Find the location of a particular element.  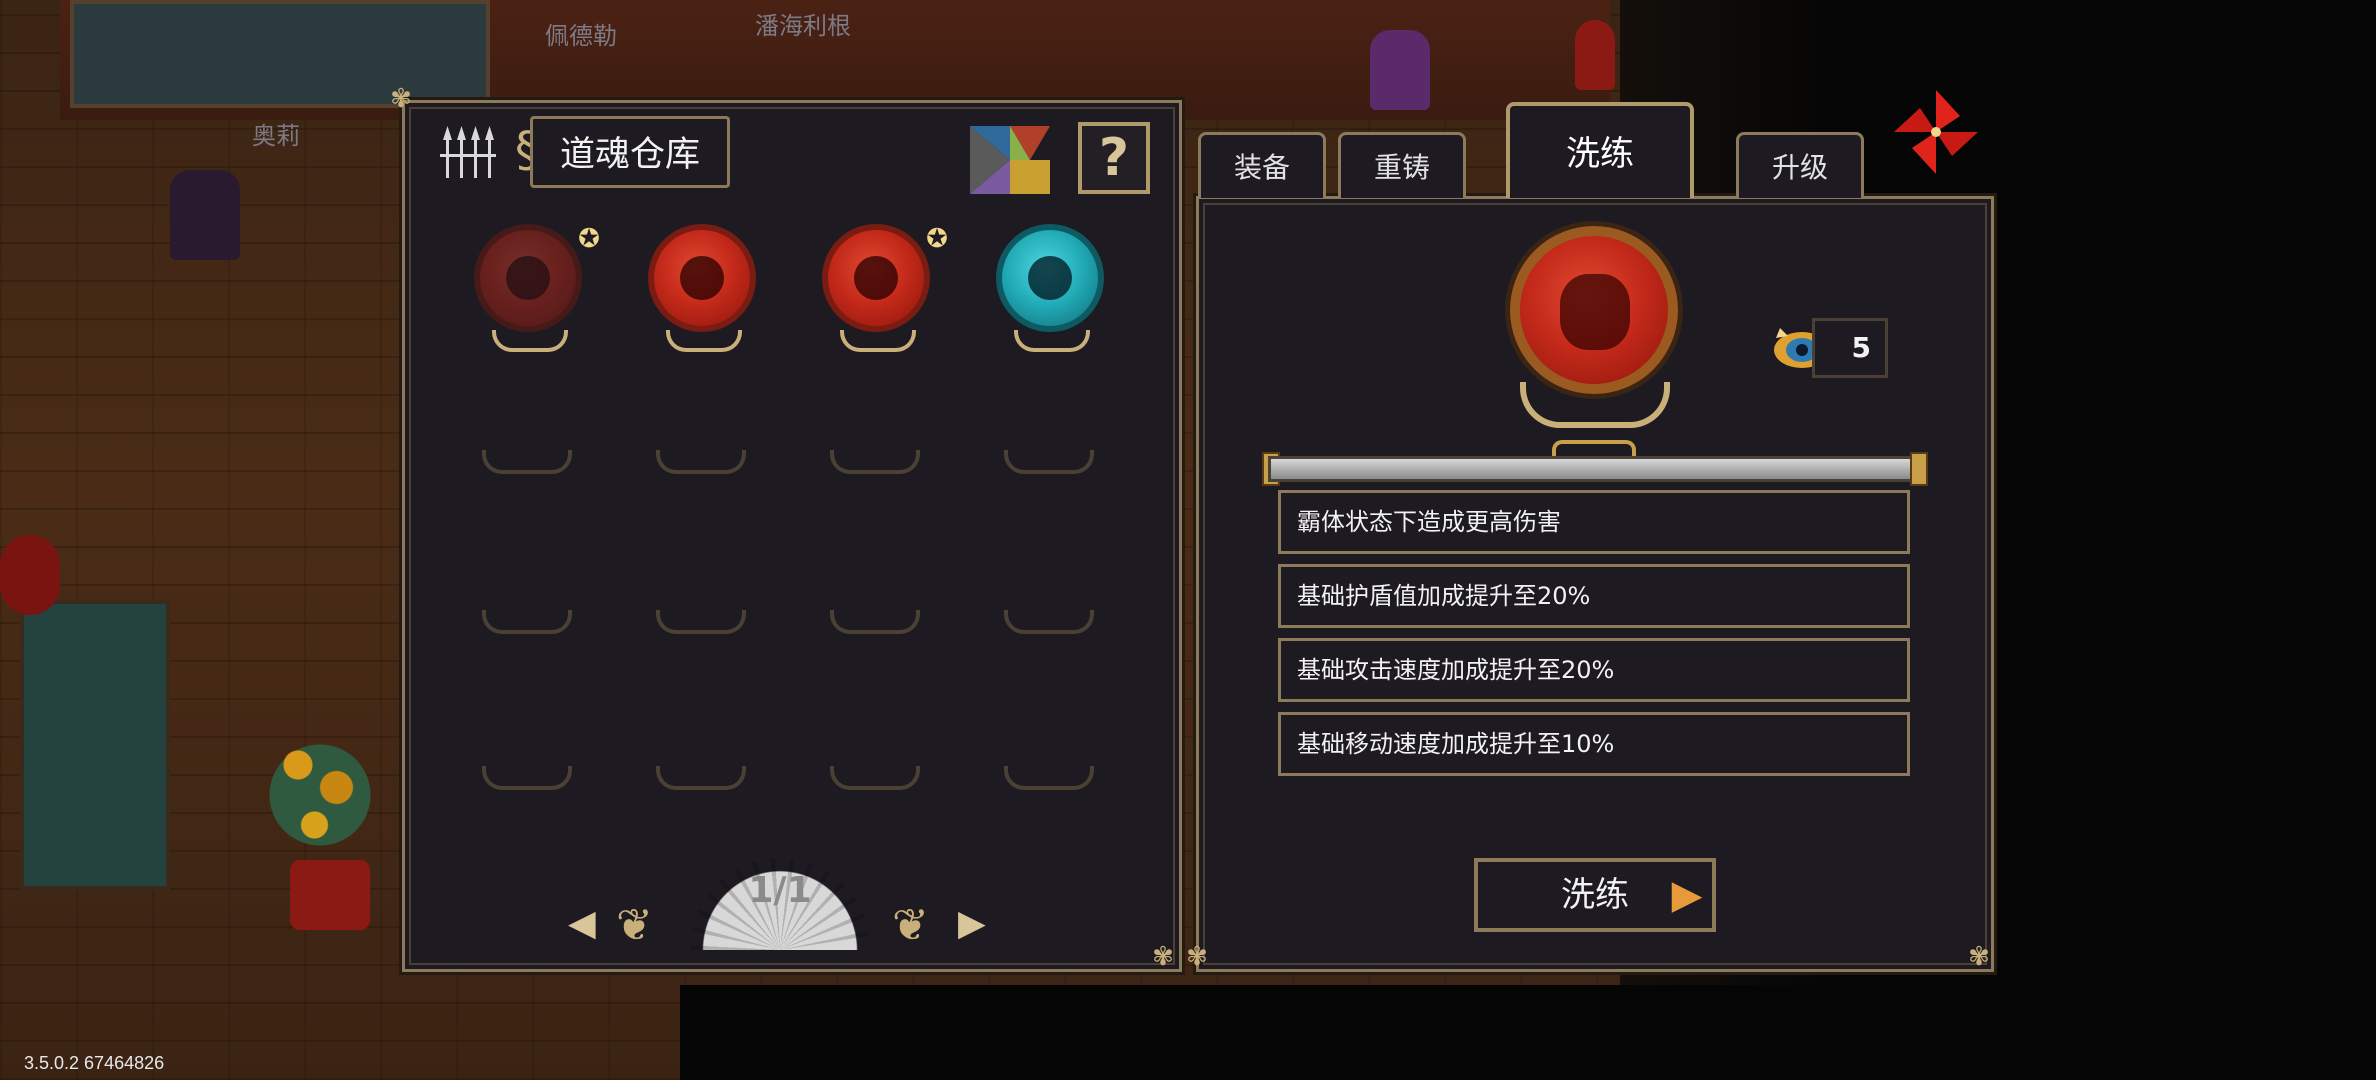

npc-name-label: 潘海利根 is located at coordinates (803, 26).